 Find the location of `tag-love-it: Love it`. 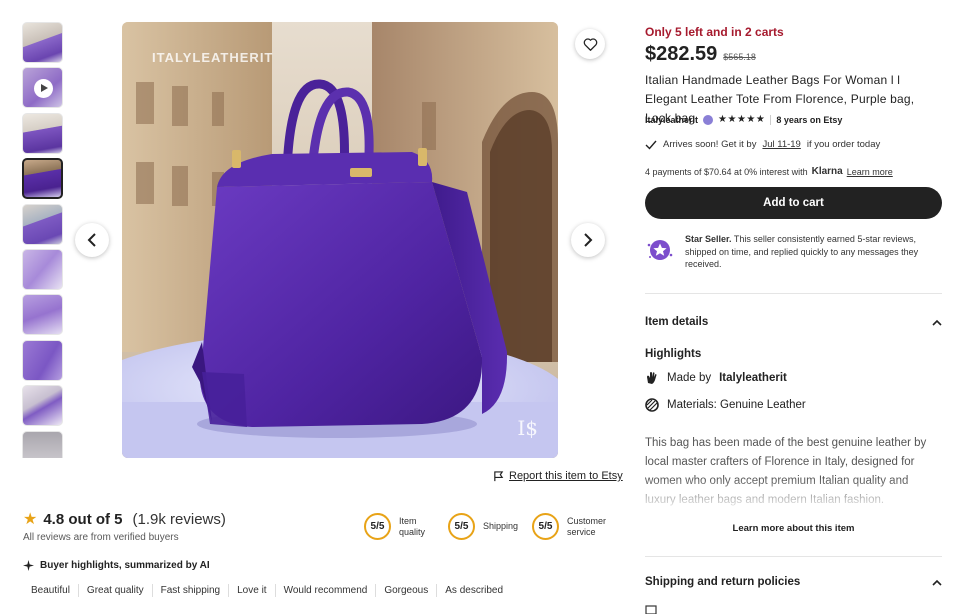

tag-love-it: Love it is located at coordinates (252, 590).